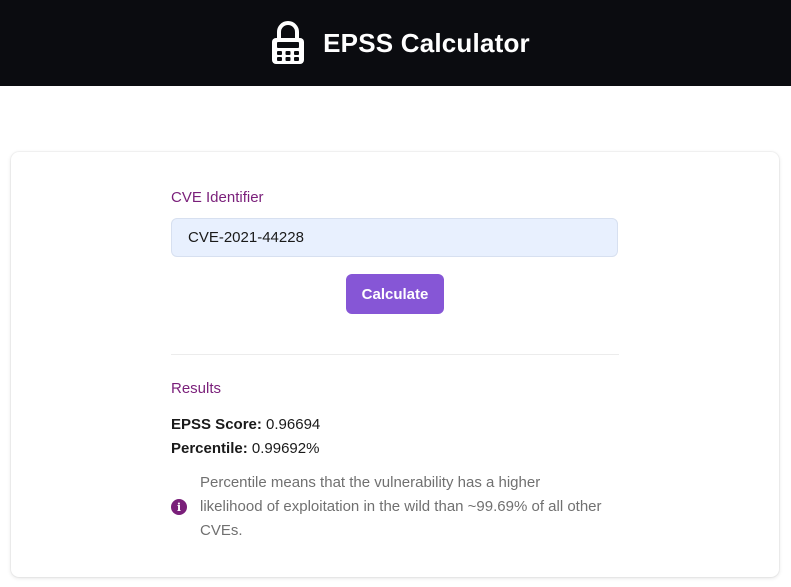 This screenshot has height=587, width=791. I want to click on percentile-row: Percentile: 0.99692%, so click(245, 448).